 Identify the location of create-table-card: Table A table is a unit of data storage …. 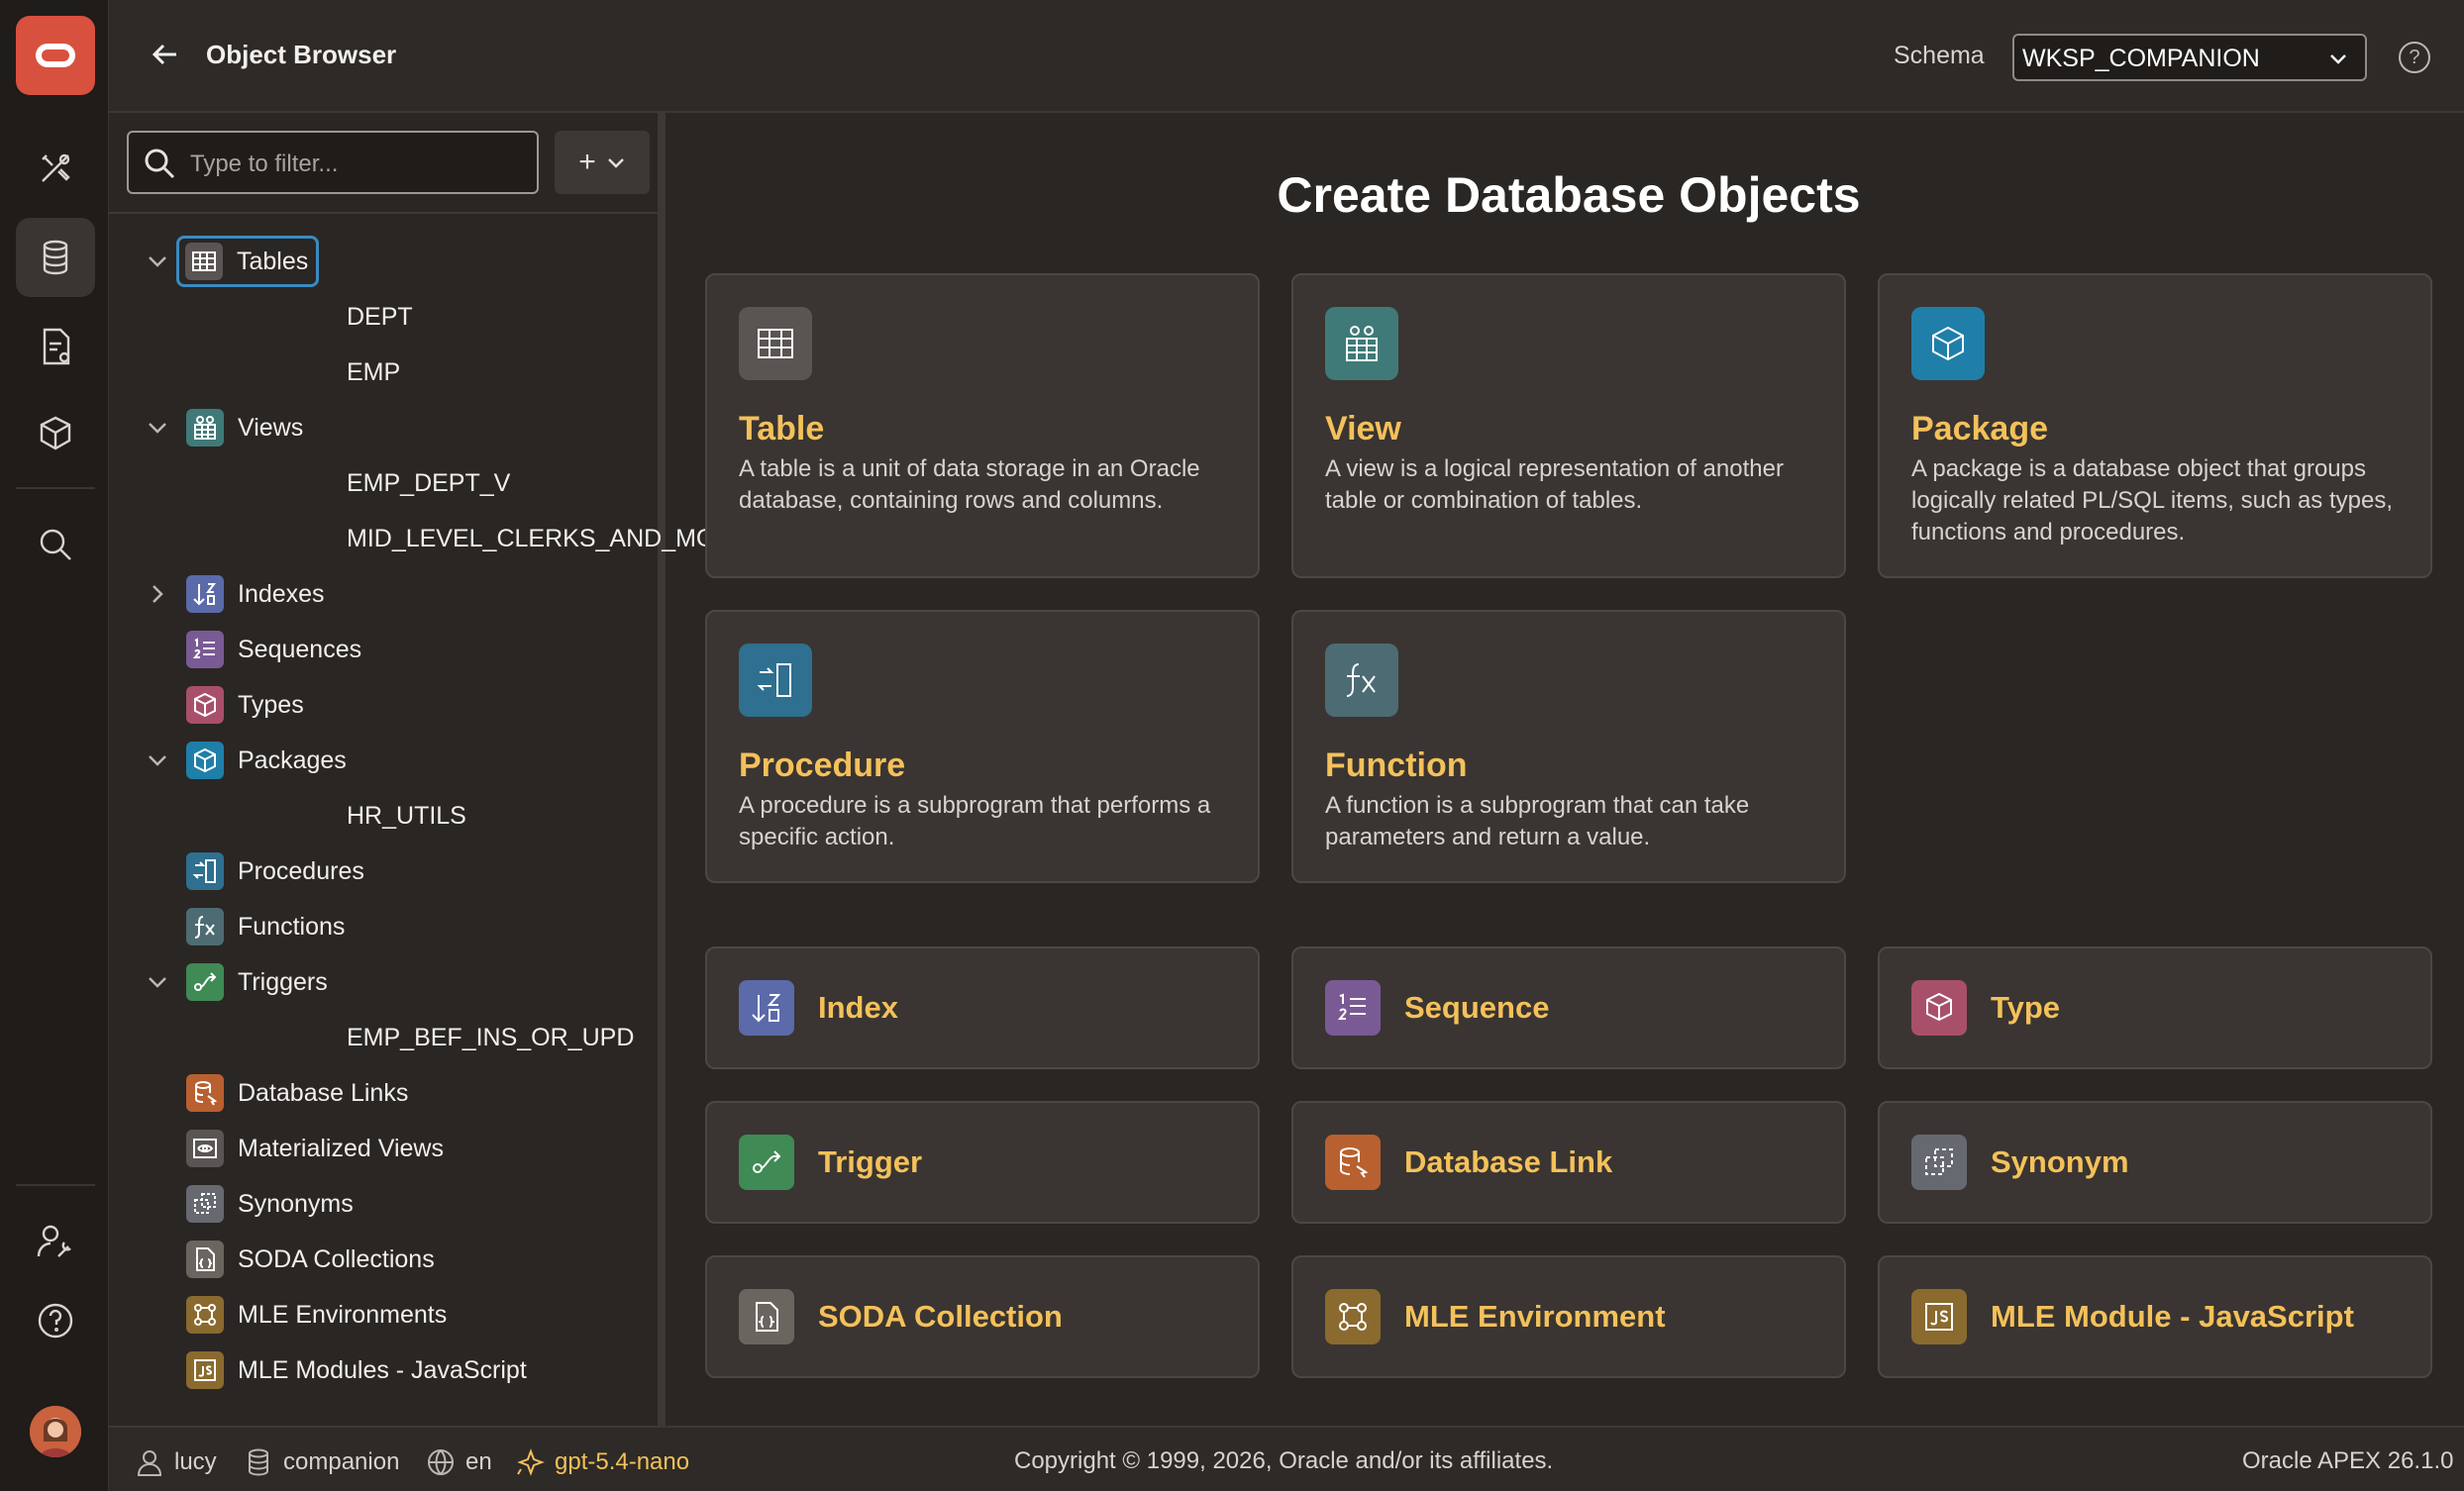
(983, 425).